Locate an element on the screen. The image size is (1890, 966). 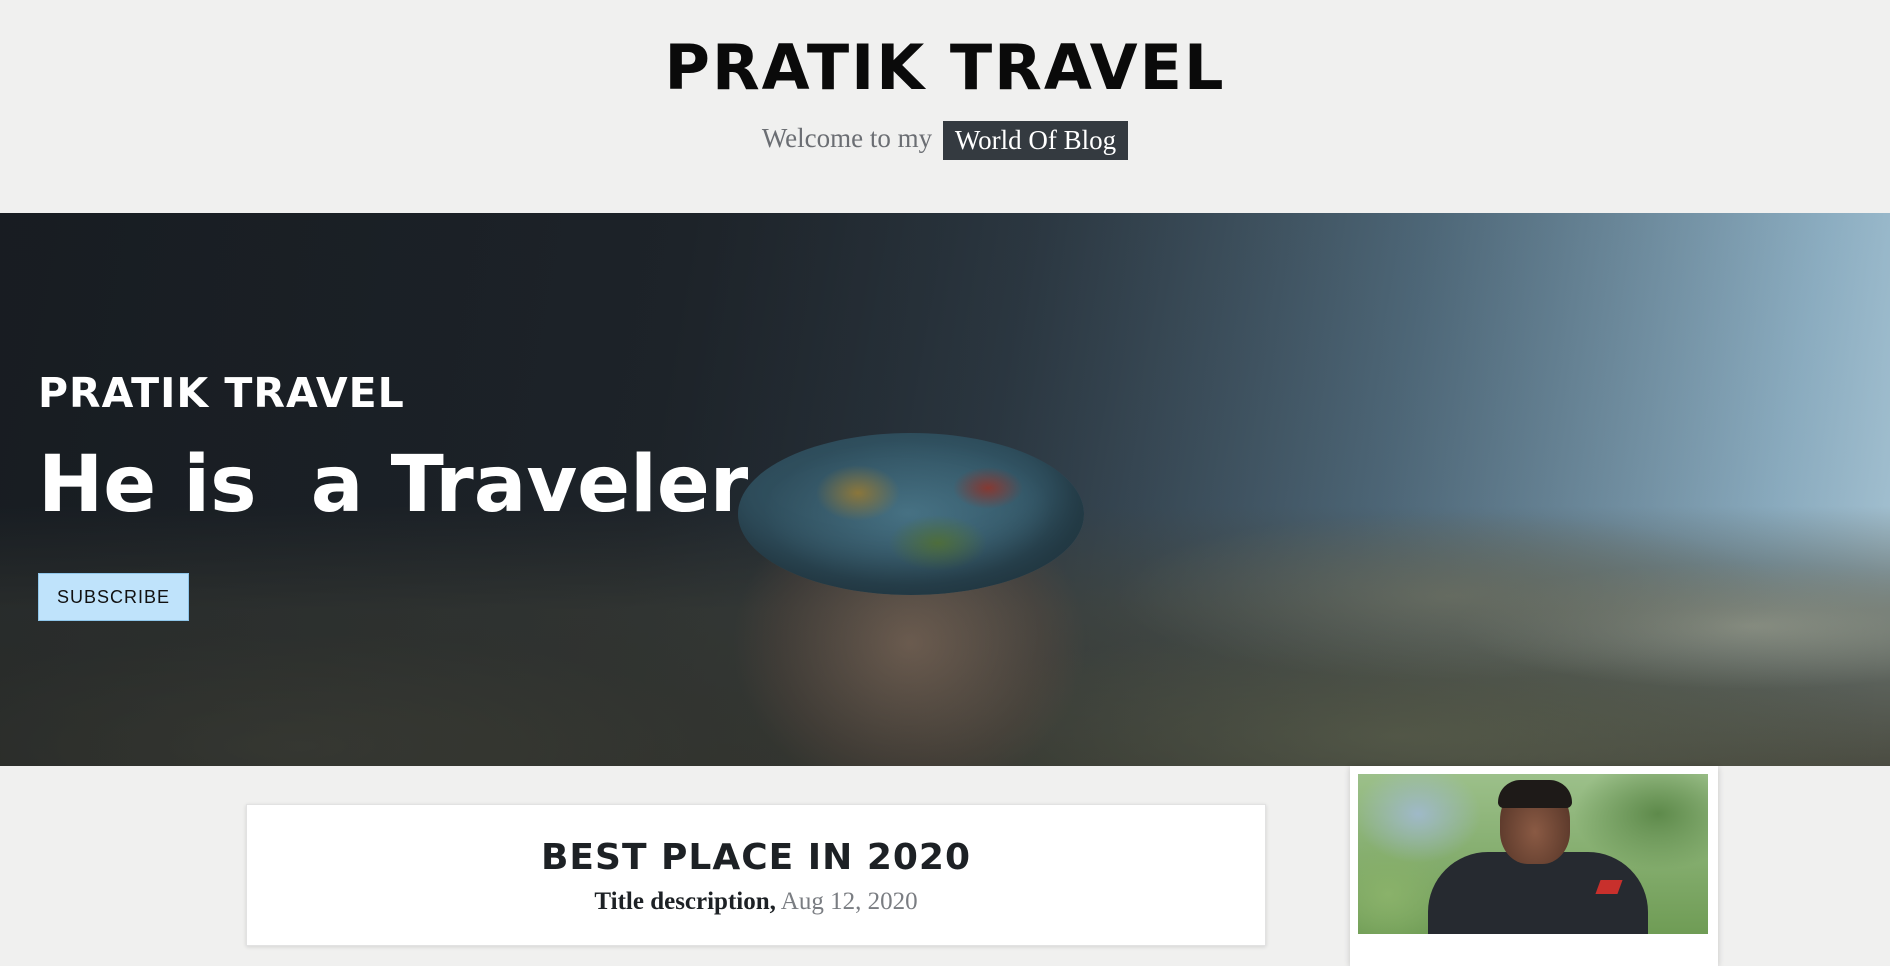
post-description: Title description, is located at coordinates (685, 901).